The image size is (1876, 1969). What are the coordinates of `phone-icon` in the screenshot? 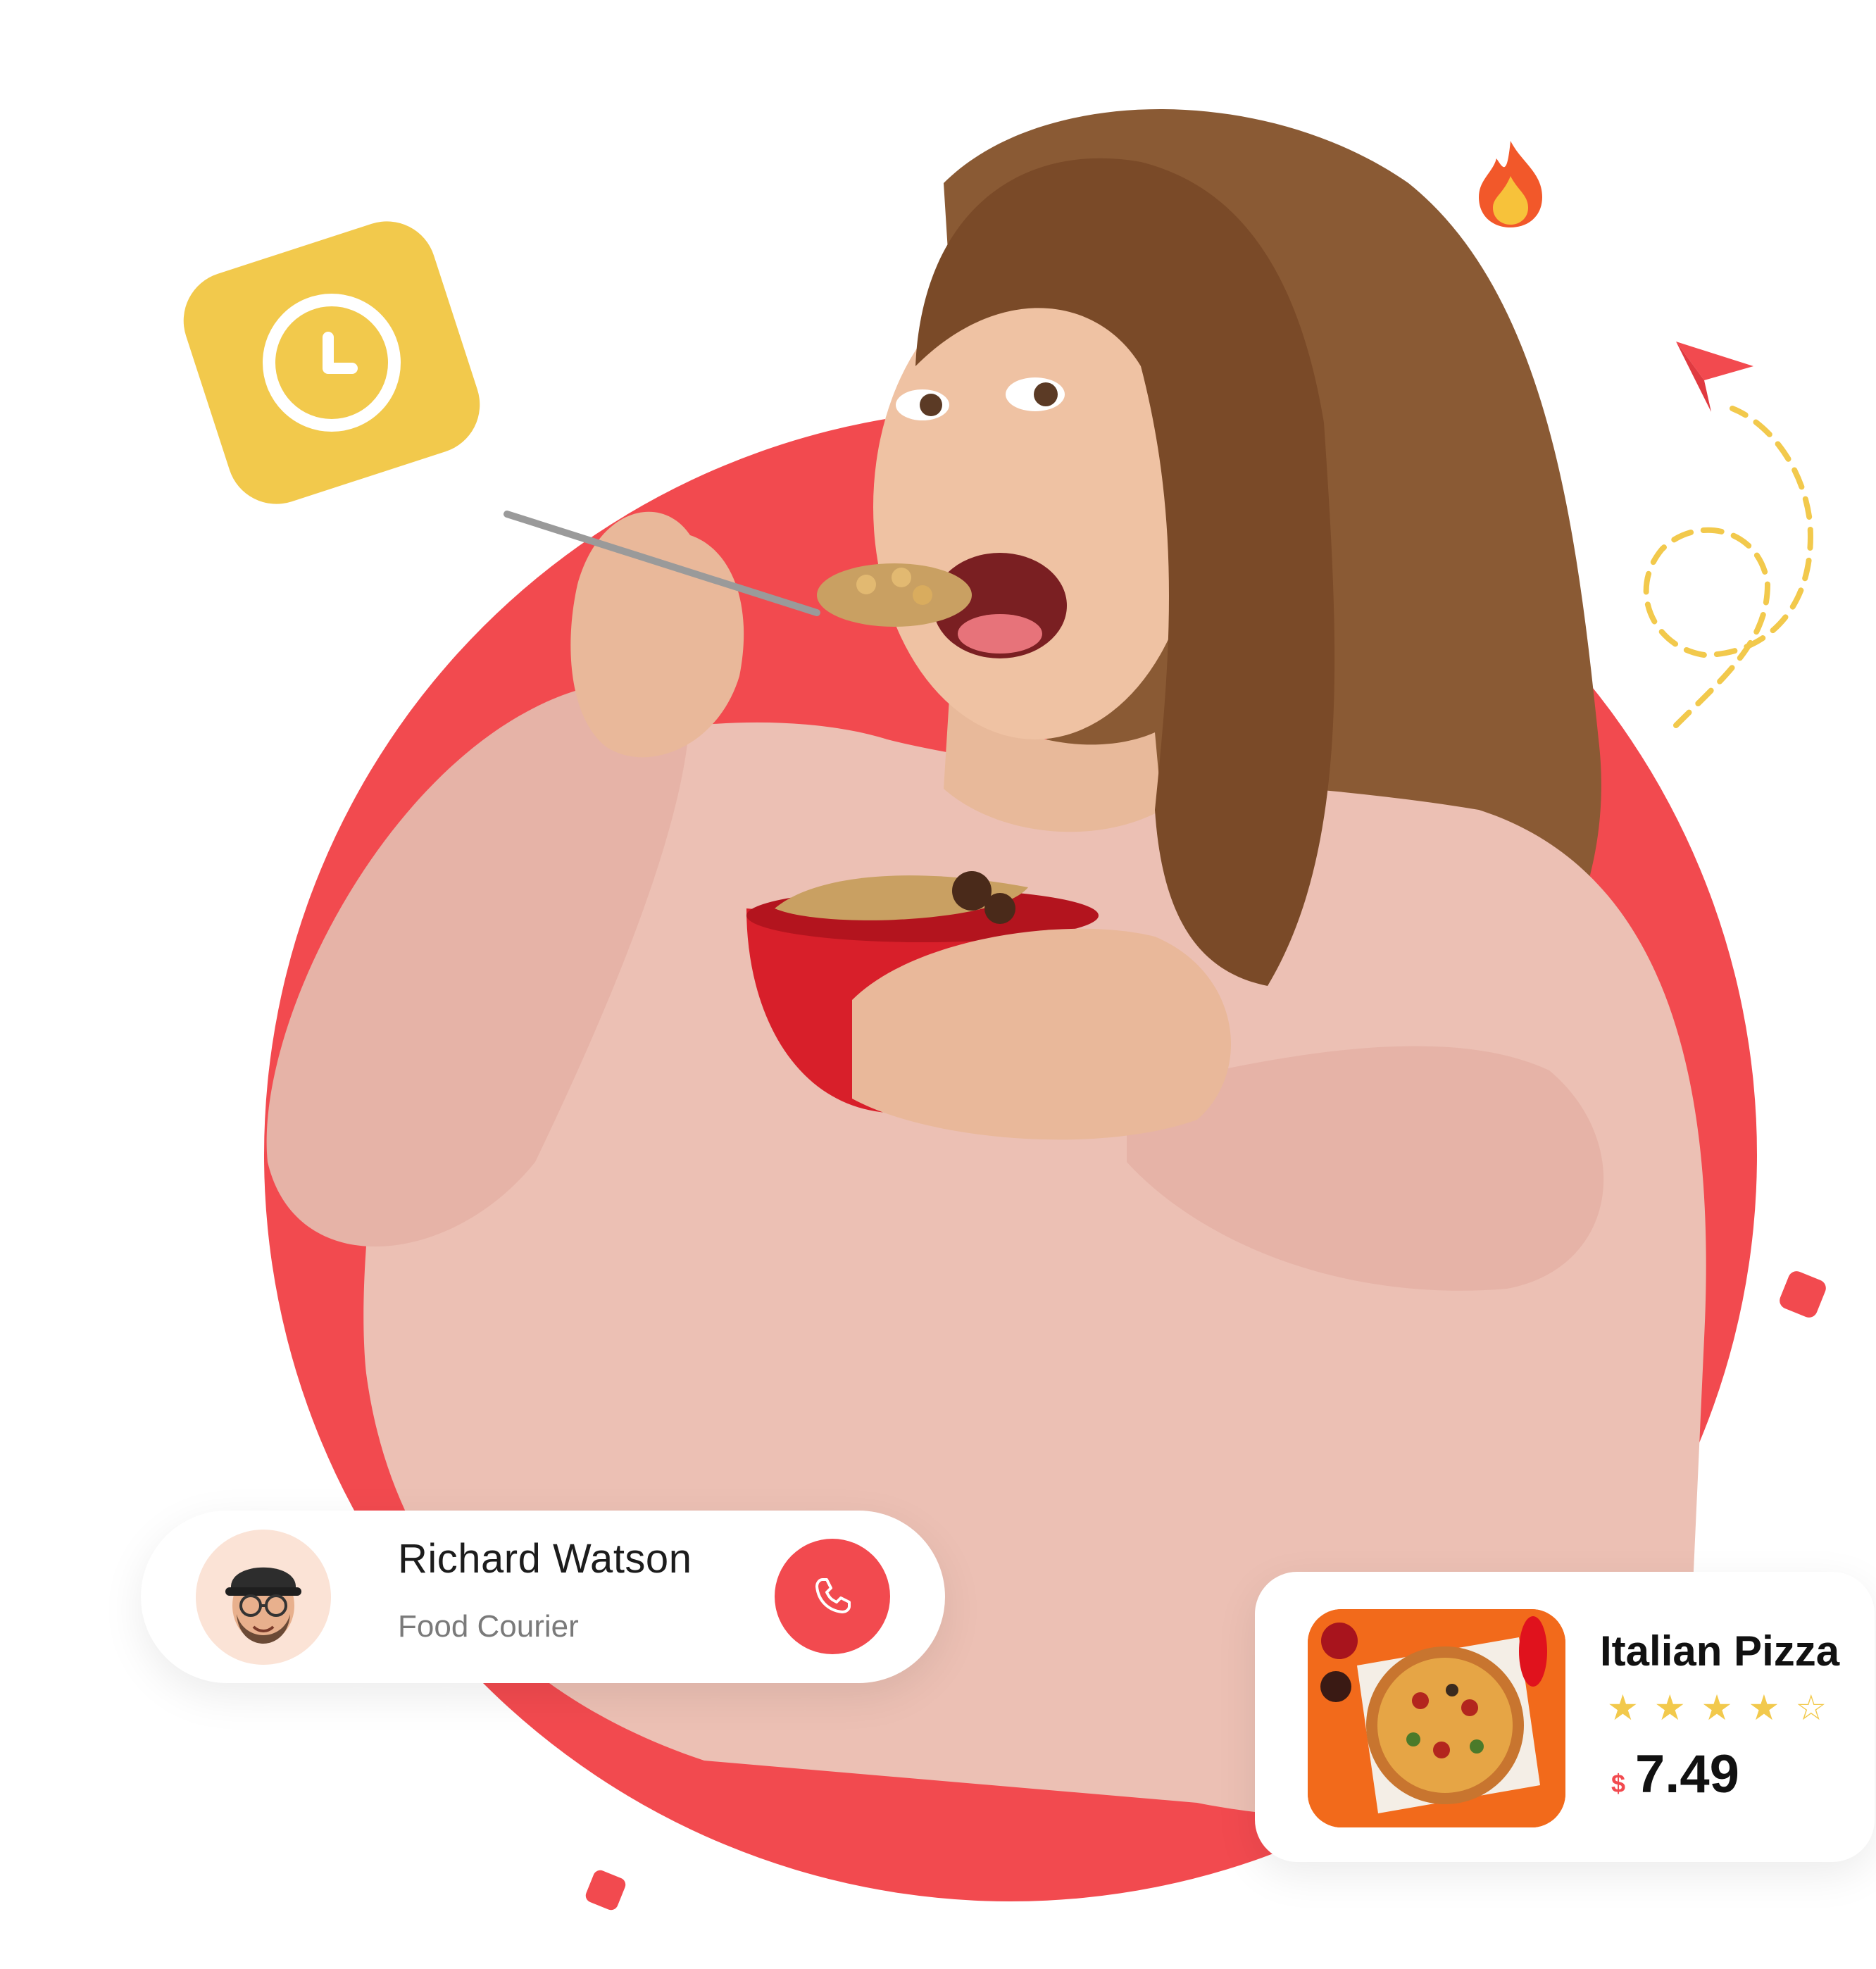 It's located at (833, 1595).